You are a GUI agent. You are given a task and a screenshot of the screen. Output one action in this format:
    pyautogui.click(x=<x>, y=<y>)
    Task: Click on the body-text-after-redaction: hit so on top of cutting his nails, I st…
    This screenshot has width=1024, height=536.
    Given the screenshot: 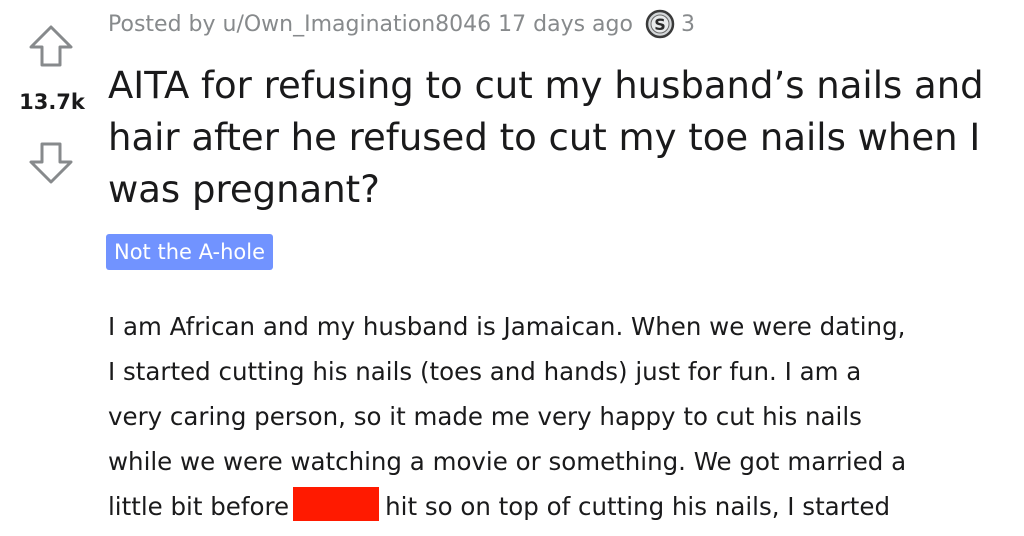 What is the action you would take?
    pyautogui.click(x=637, y=506)
    